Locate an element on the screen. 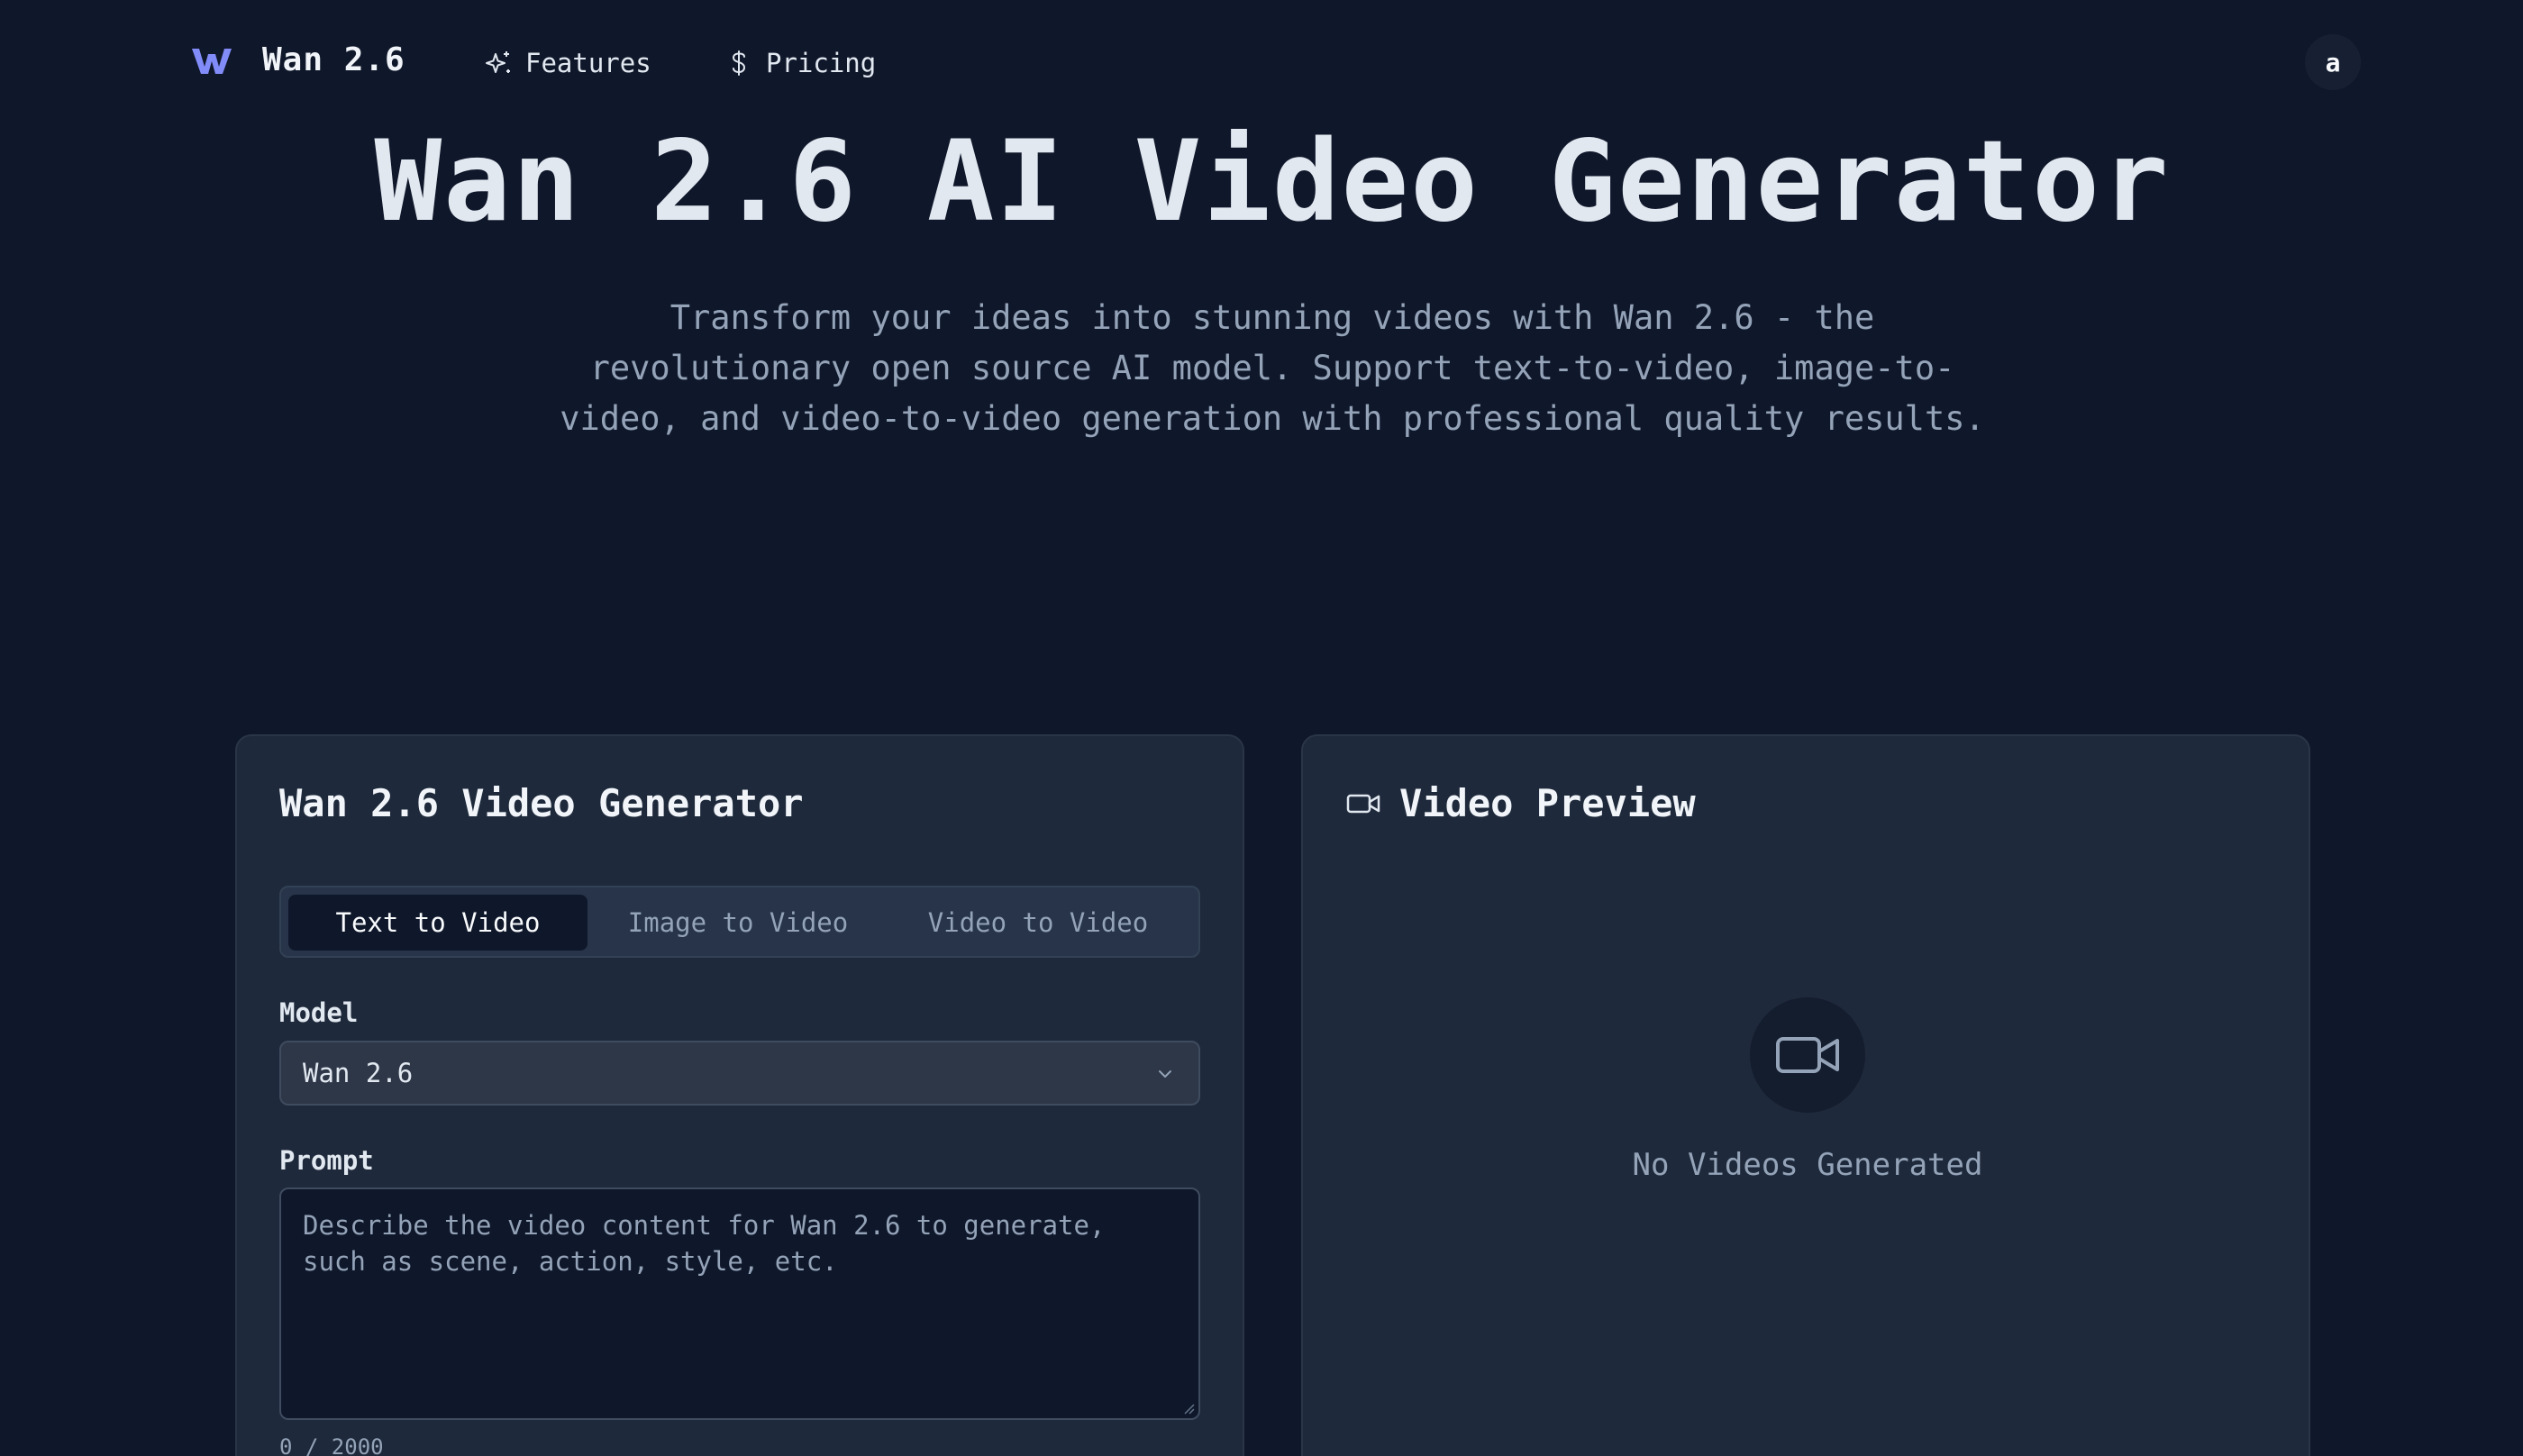  character-counter: 0 / 2000 is located at coordinates (331, 1445).